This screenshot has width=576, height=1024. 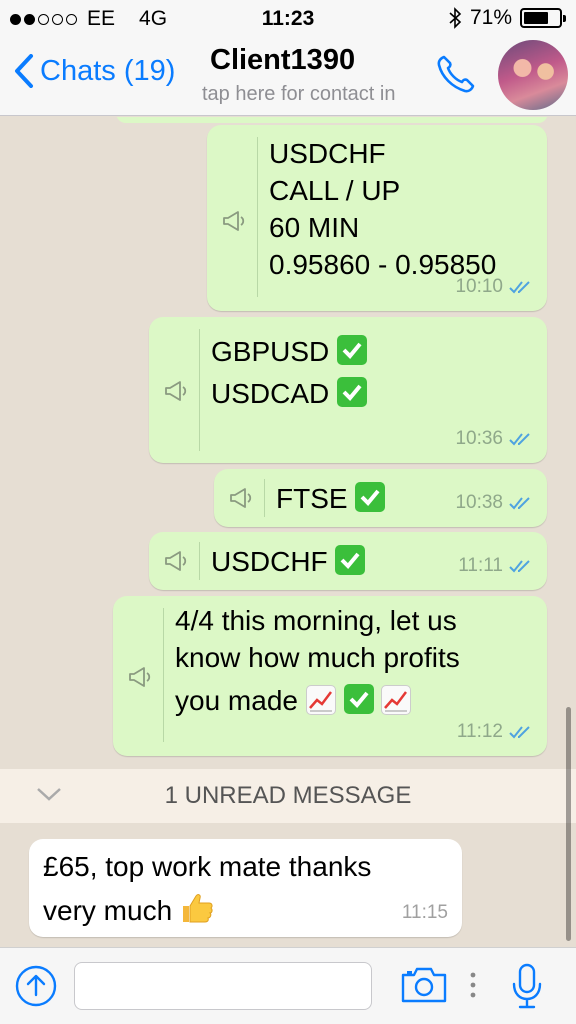 I want to click on message-text: £65, top work mate thanks very much, so click(x=207, y=889).